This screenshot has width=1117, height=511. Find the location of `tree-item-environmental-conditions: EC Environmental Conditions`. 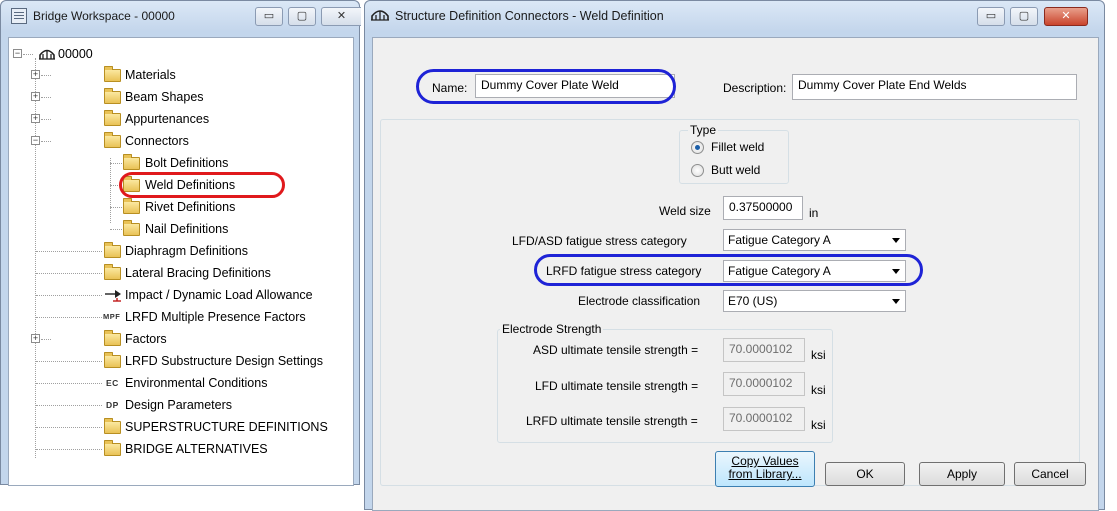

tree-item-environmental-conditions: EC Environmental Conditions is located at coordinates (169, 383).